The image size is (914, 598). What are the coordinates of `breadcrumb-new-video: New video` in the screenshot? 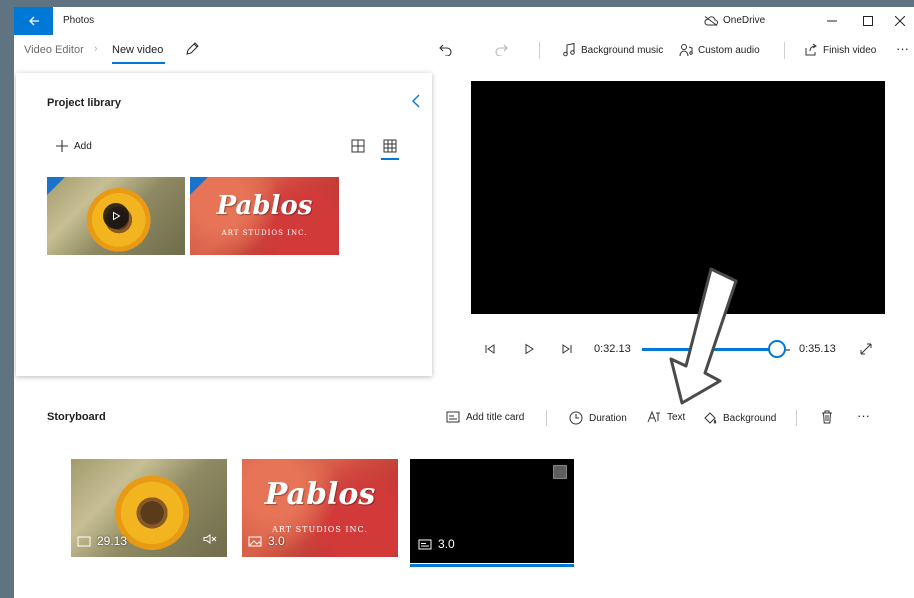 It's located at (138, 50).